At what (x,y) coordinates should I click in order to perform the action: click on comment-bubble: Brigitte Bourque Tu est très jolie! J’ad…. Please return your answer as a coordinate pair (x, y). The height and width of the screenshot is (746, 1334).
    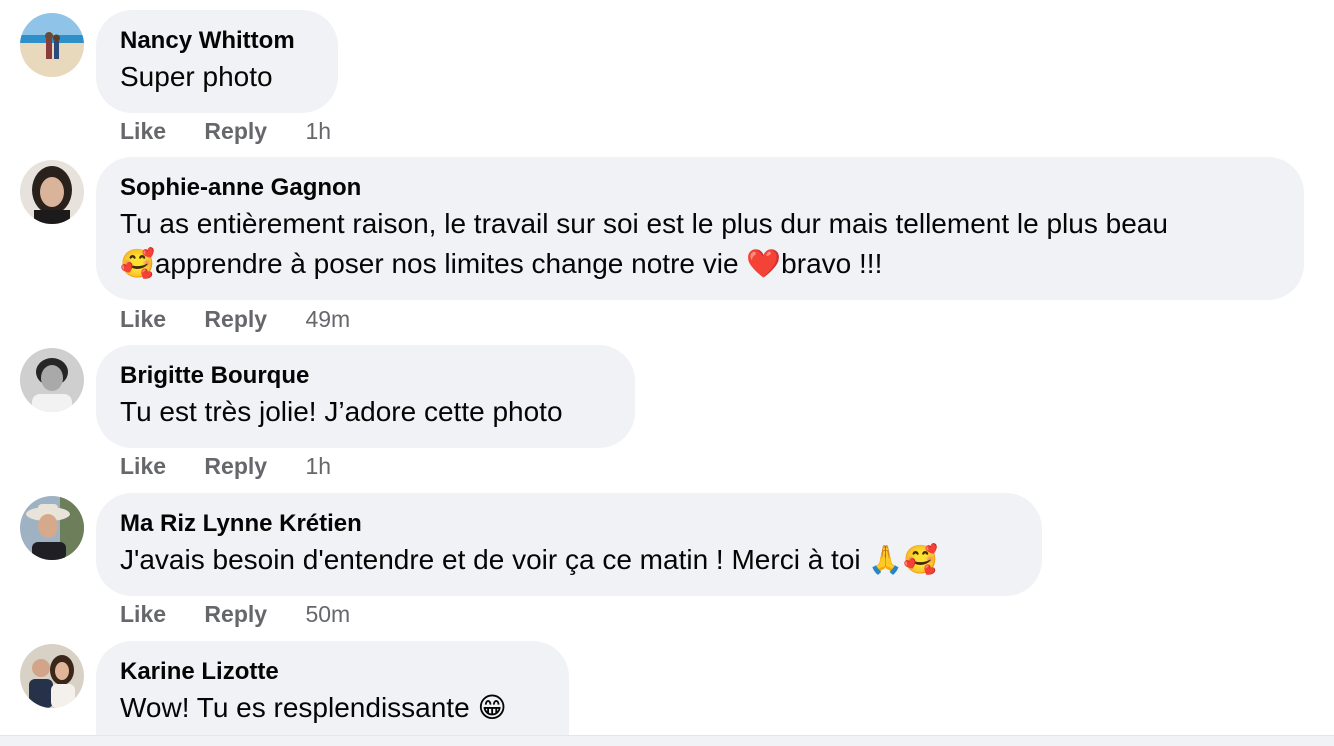
    Looking at the image, I should click on (365, 396).